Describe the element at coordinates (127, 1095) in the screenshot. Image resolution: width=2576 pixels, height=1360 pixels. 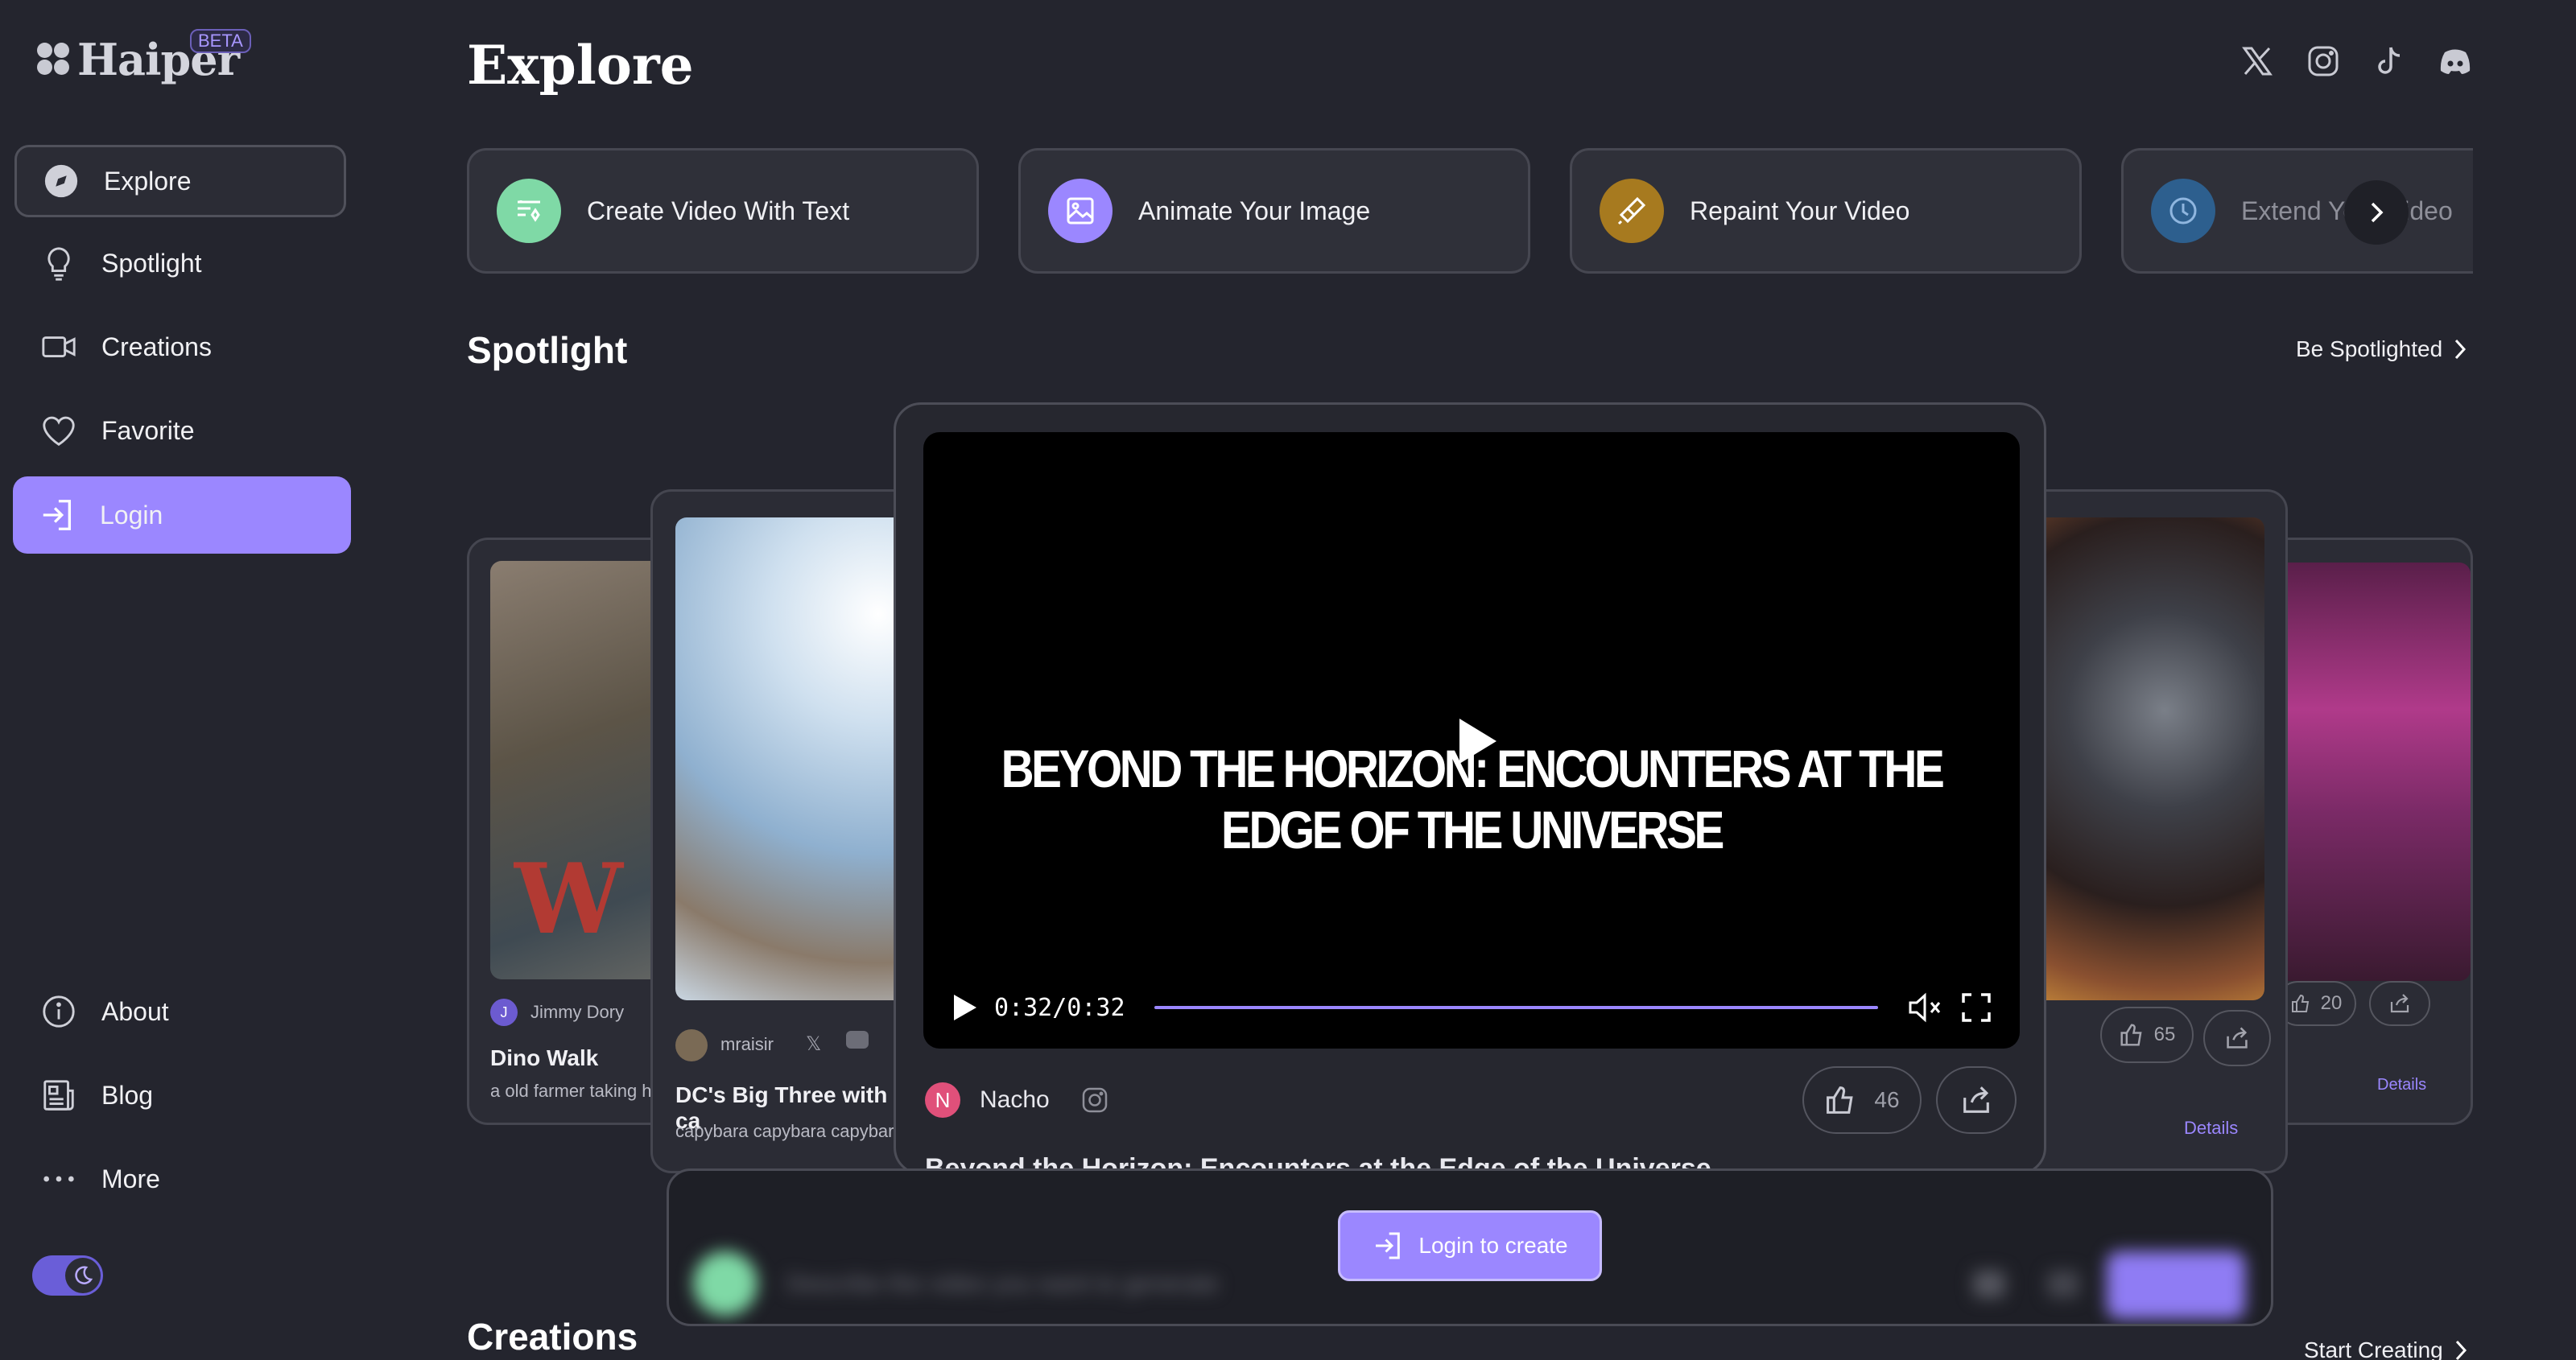
I see `sidebar-item-label: Blog` at that location.